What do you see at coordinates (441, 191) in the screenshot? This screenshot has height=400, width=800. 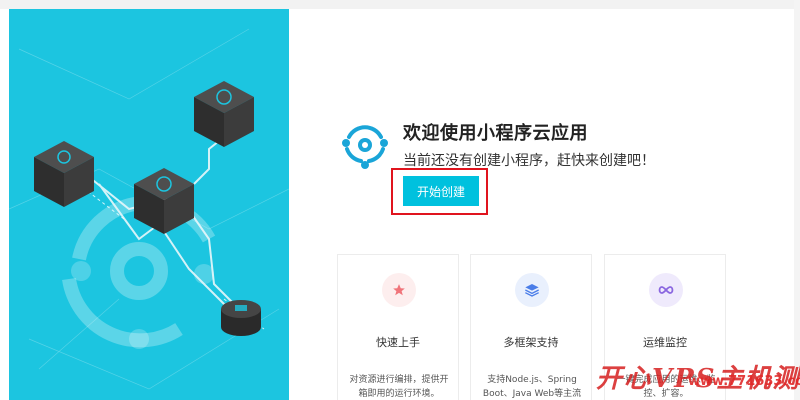 I see `start-create-button: 开始创建` at bounding box center [441, 191].